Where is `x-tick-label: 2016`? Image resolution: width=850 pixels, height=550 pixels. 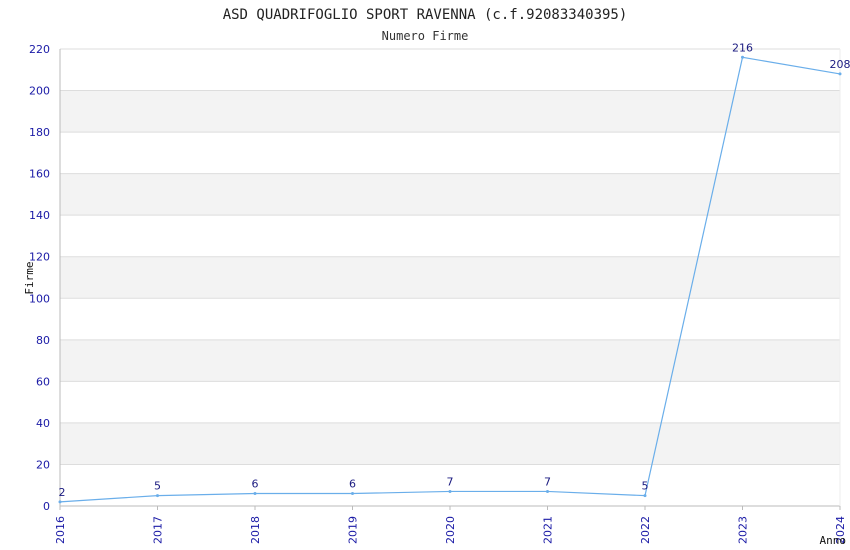 x-tick-label: 2016 is located at coordinates (60, 530).